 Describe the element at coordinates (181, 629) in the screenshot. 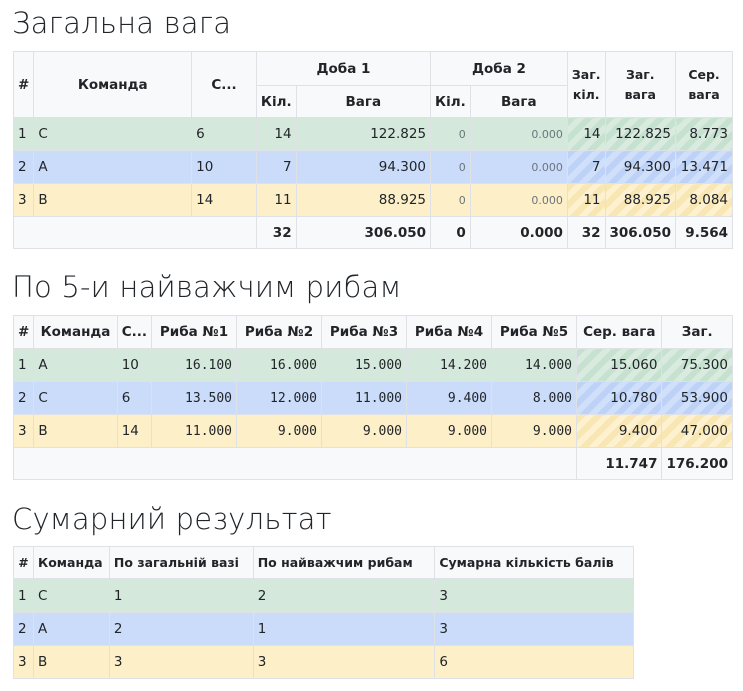

I see `row-by-weight: 2` at that location.